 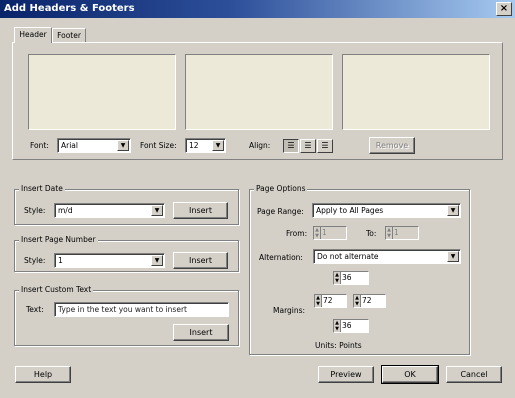 What do you see at coordinates (257, 9) in the screenshot?
I see `title-bar: Add Headers & Footers` at bounding box center [257, 9].